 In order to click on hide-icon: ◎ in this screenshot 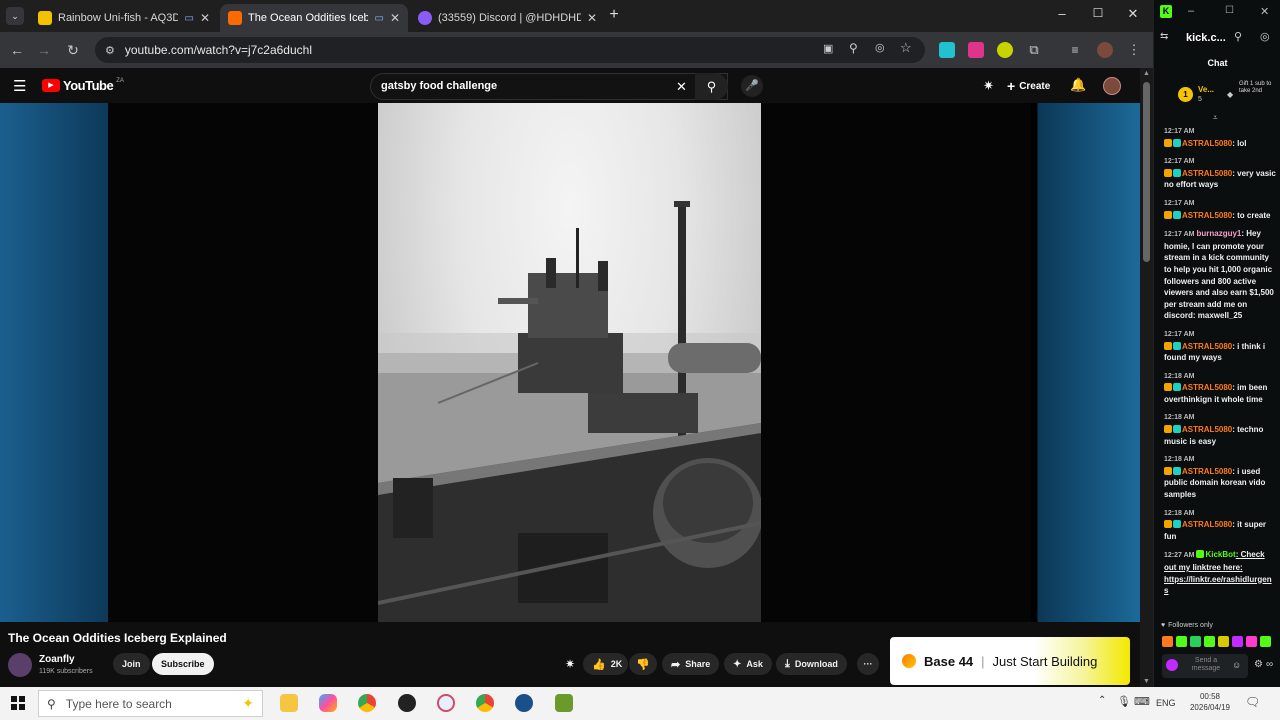, I will do `click(880, 47)`.